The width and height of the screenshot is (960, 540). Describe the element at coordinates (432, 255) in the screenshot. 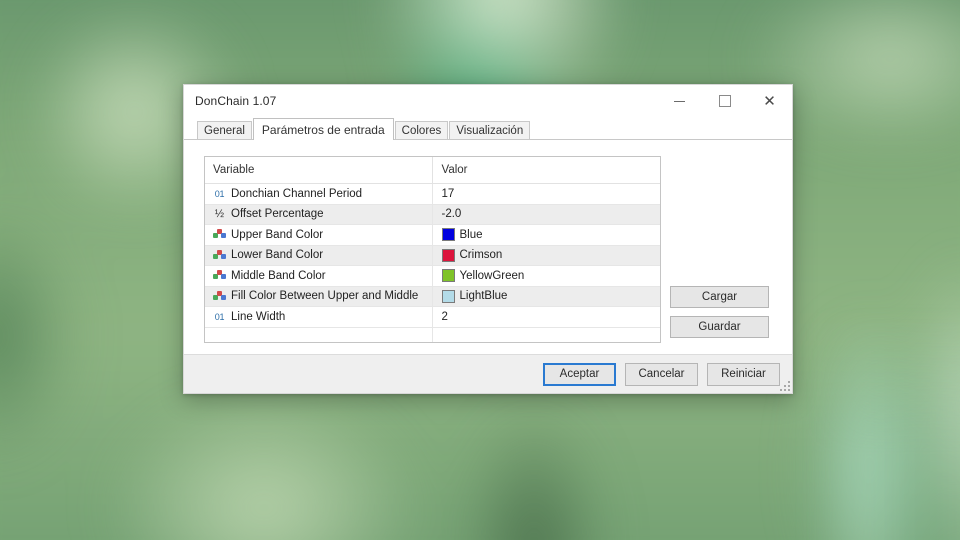

I see `table-row: Lower Band Color Crimson` at that location.